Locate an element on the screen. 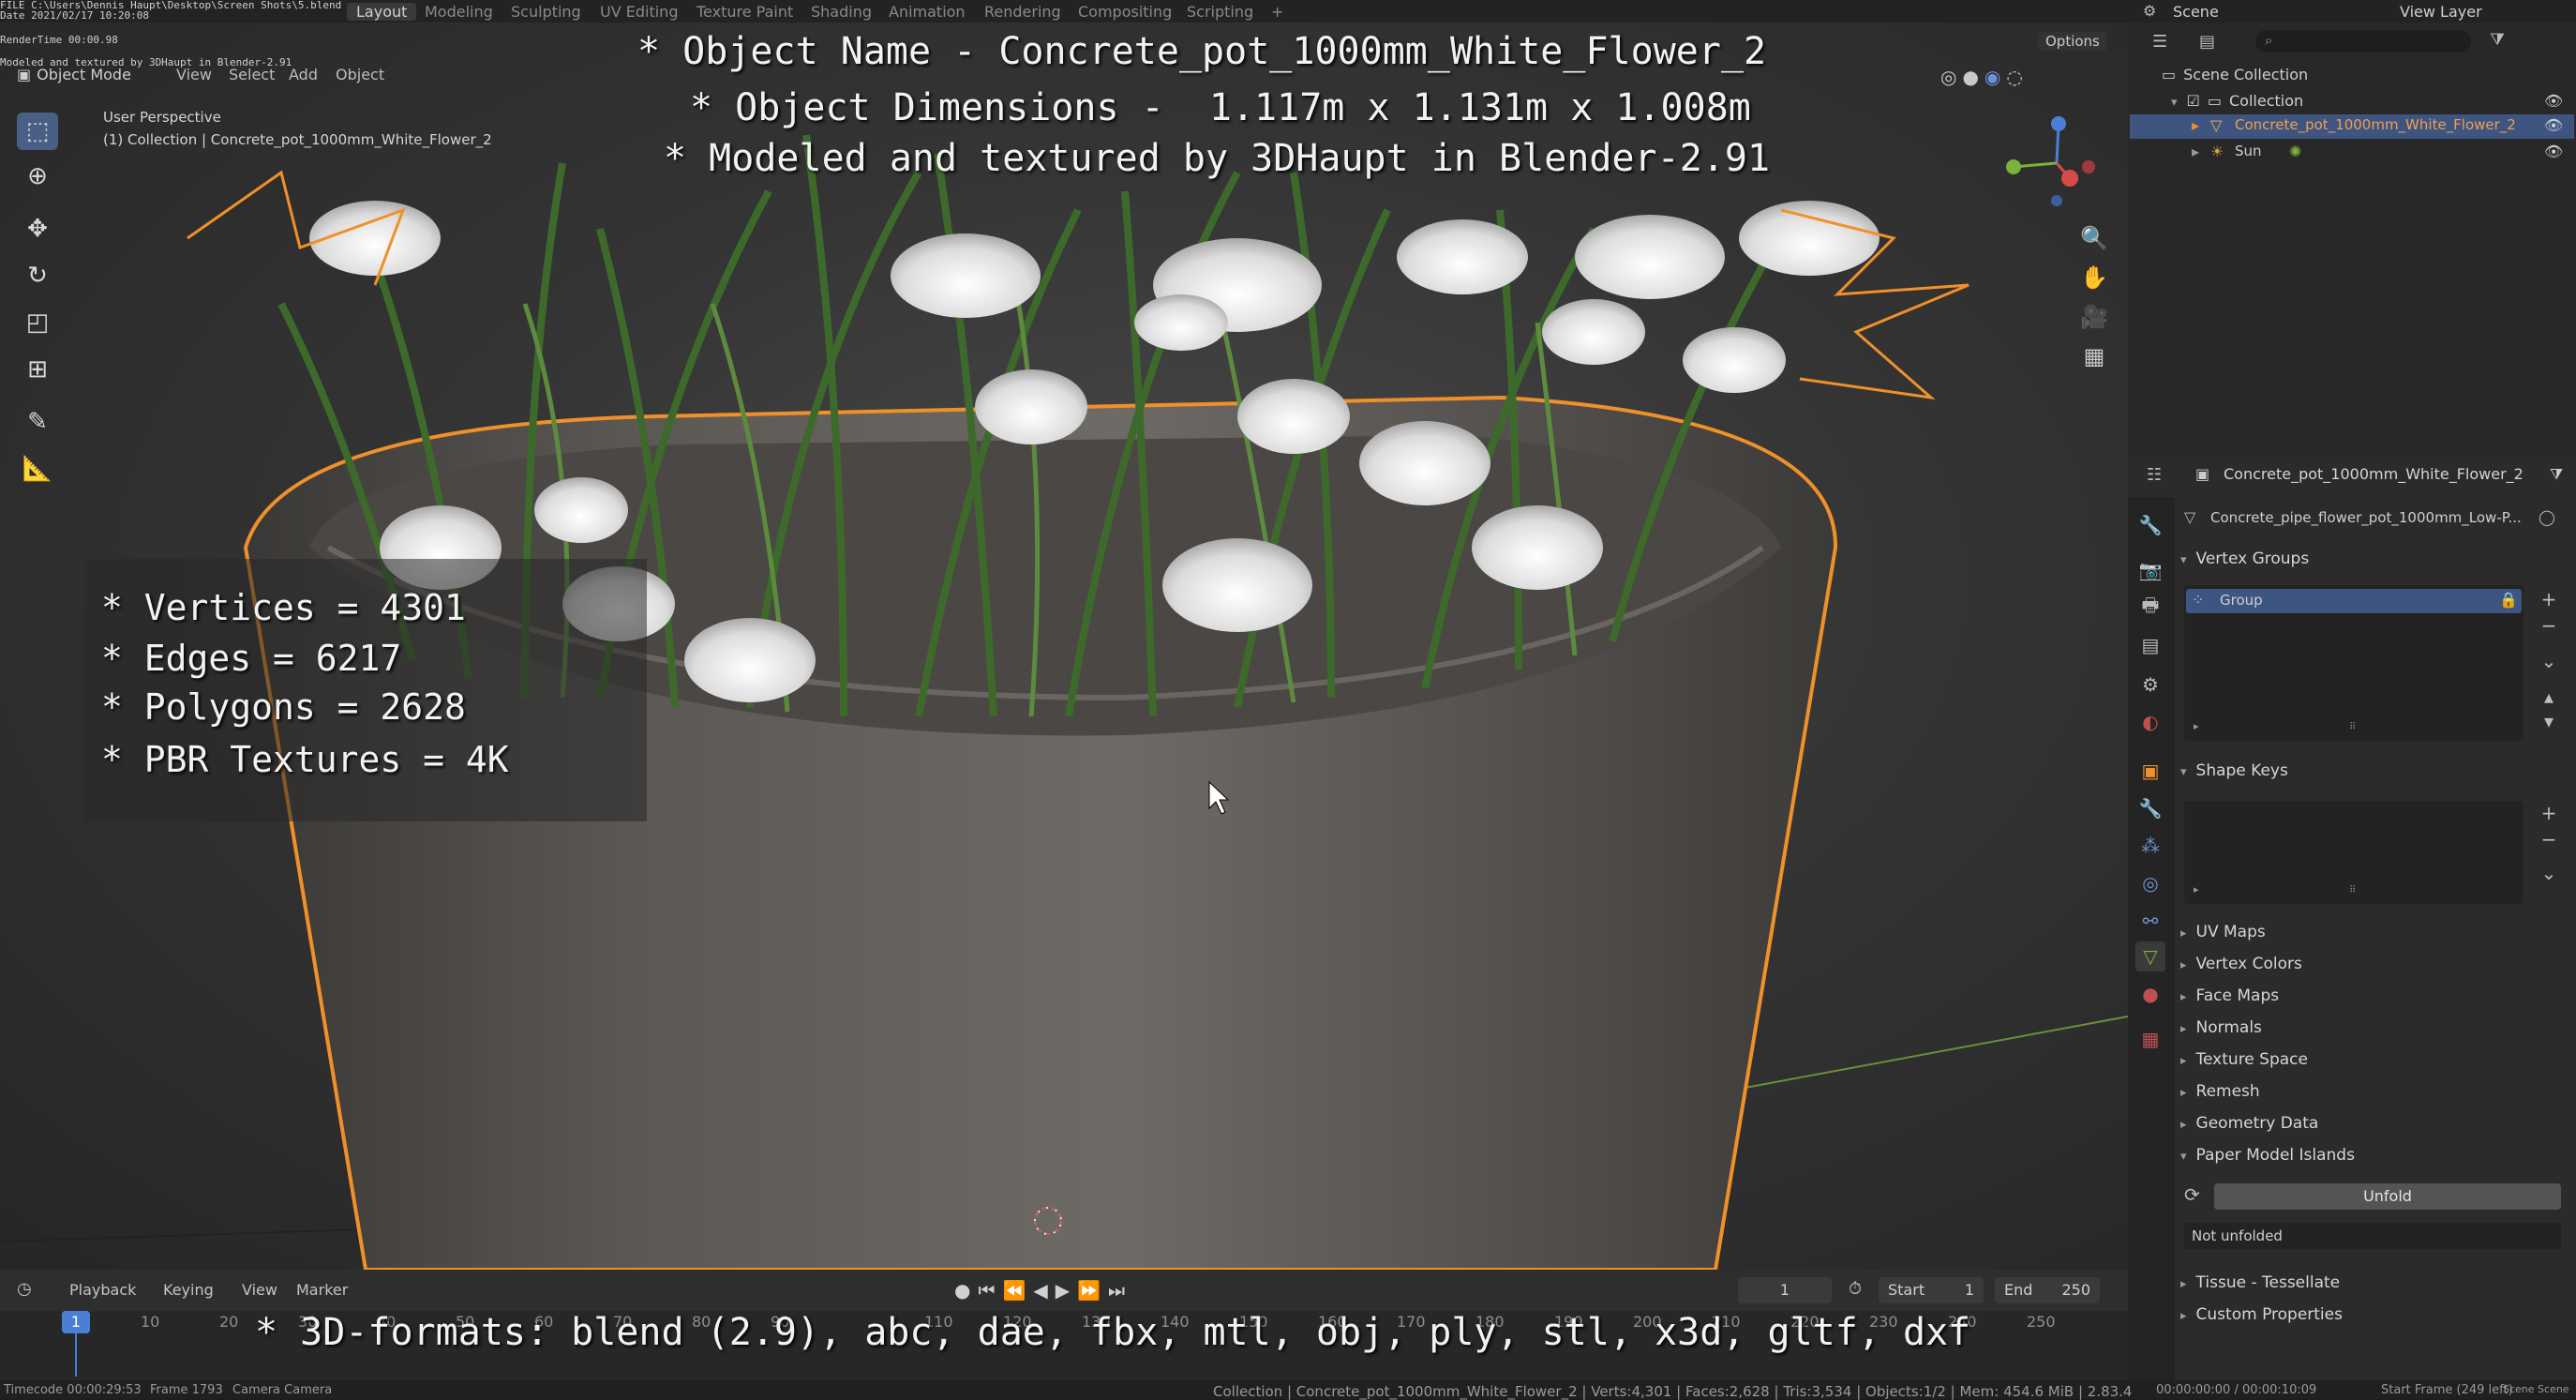  end-frame-field: End 250 is located at coordinates (2047, 1290).